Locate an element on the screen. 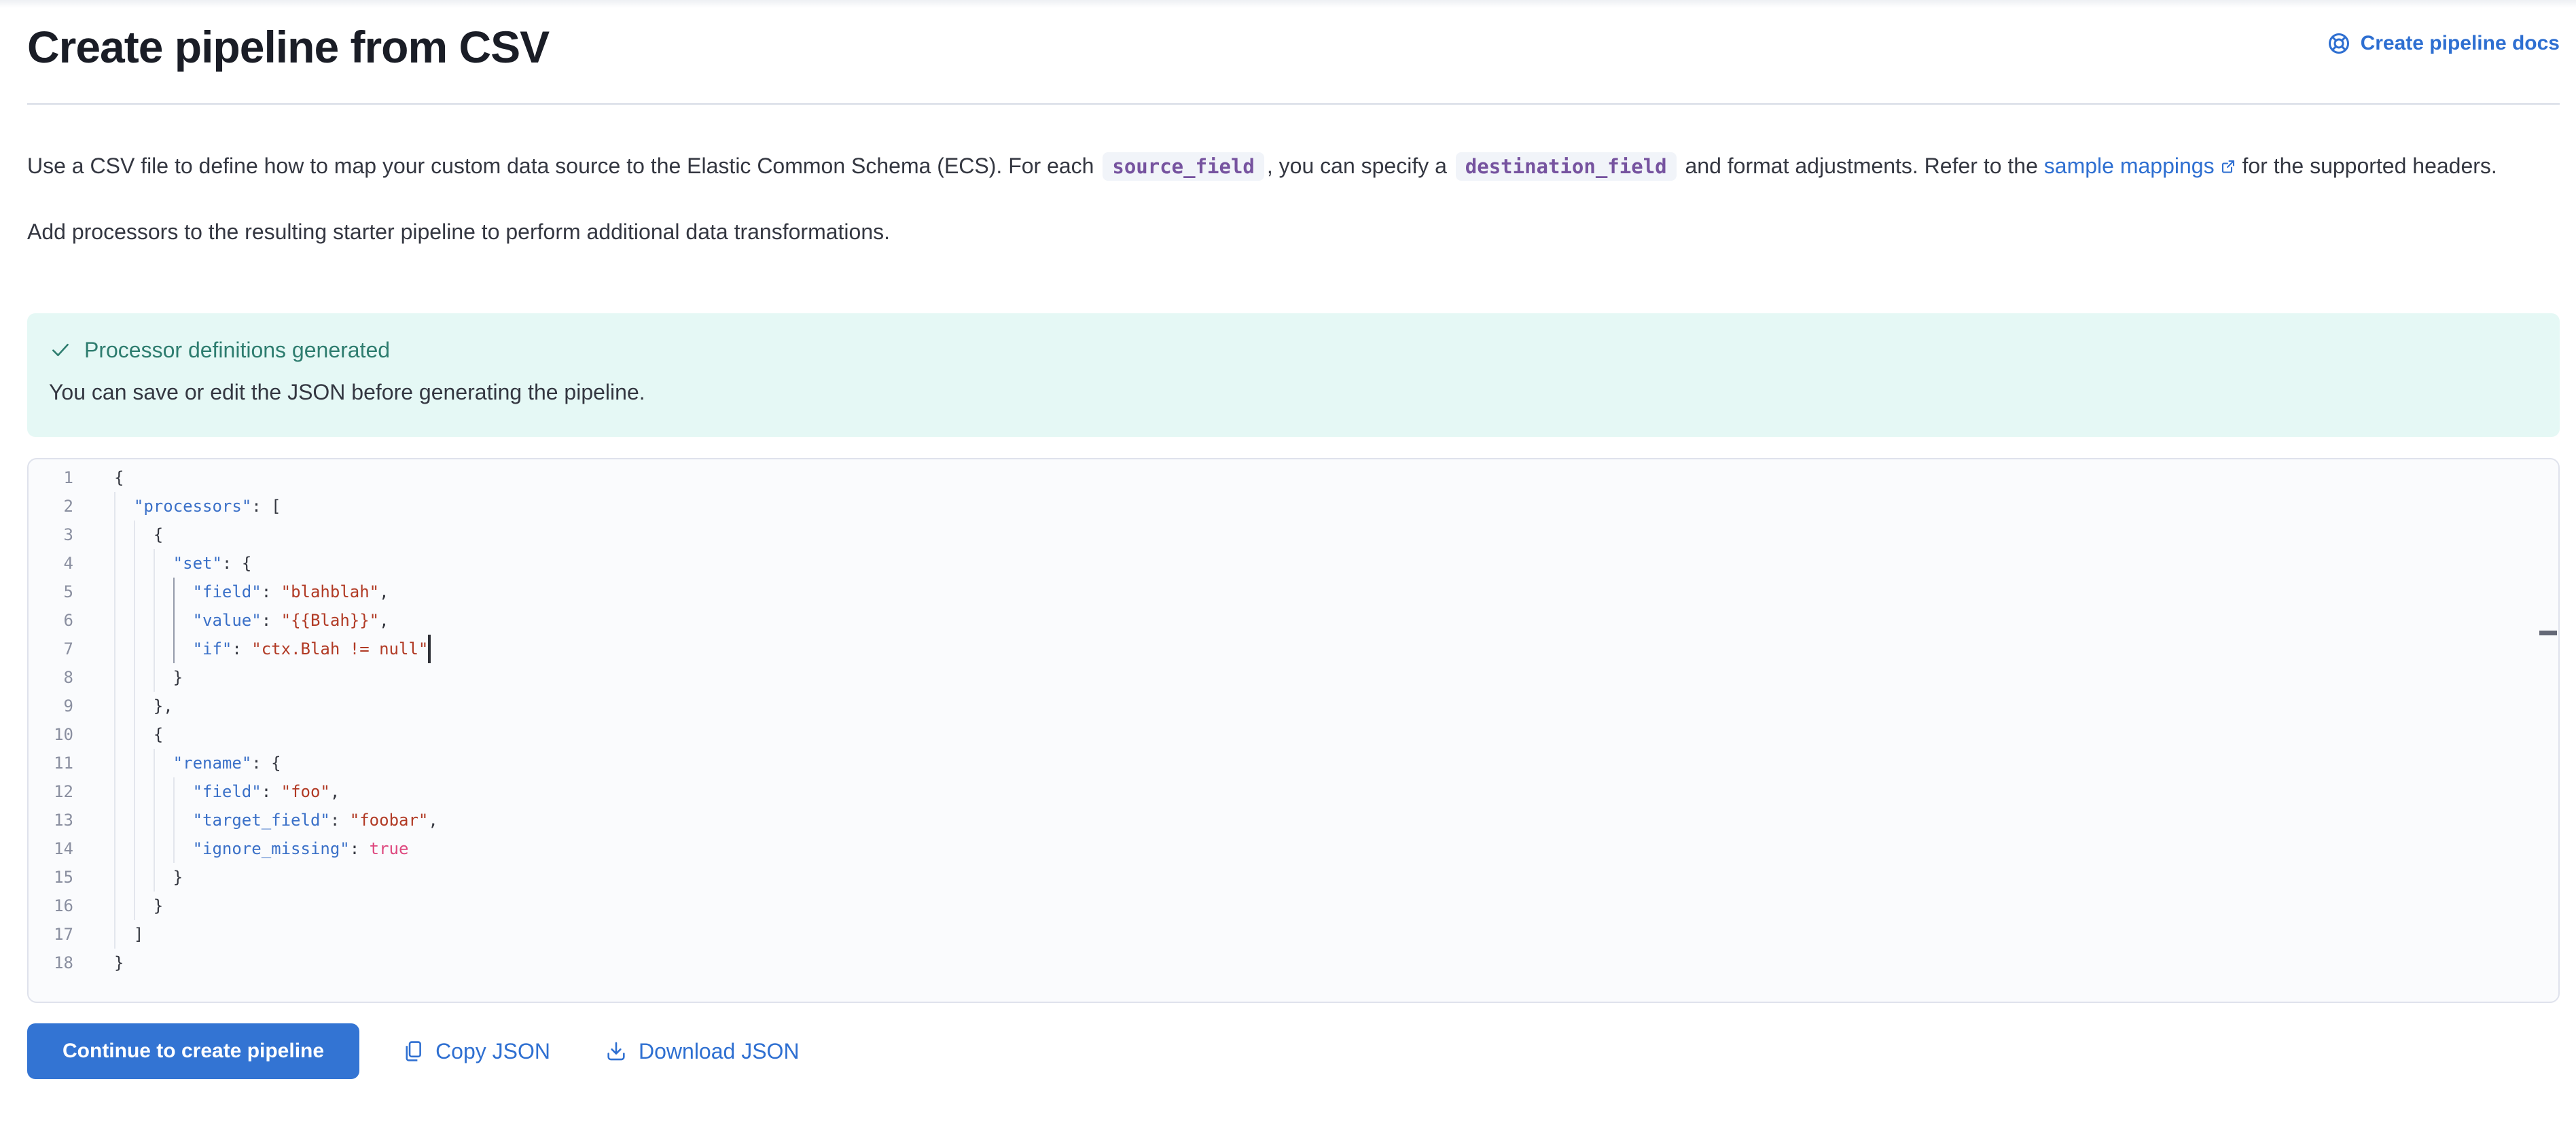  line-number: 10 is located at coordinates (63, 734).